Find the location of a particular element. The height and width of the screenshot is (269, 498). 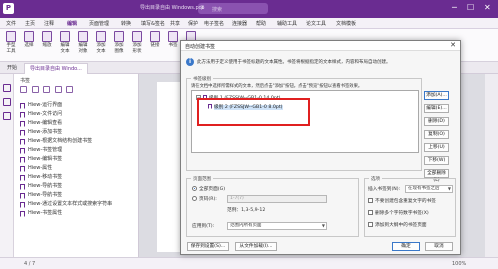

insert-position-select: 在现有书签之后 ▼ is located at coordinates (429, 189).